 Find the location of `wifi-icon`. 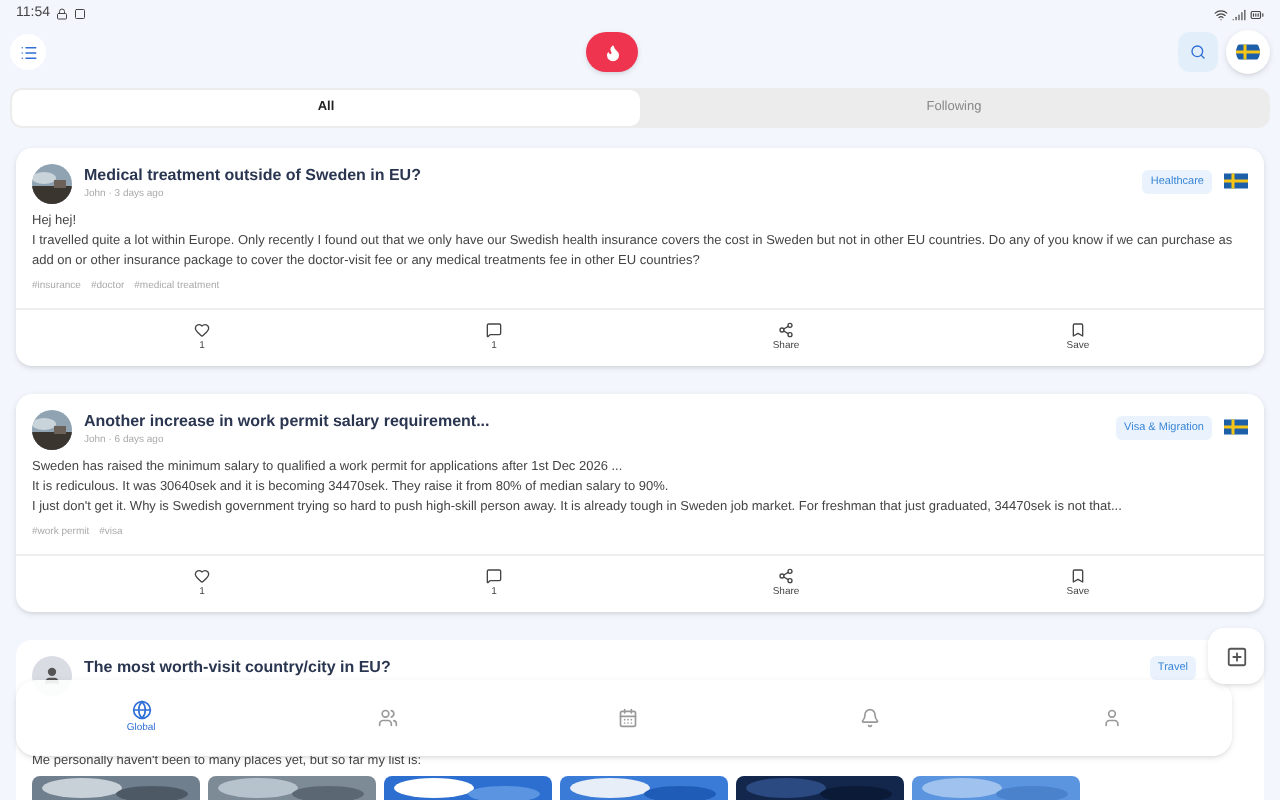

wifi-icon is located at coordinates (1221, 14).